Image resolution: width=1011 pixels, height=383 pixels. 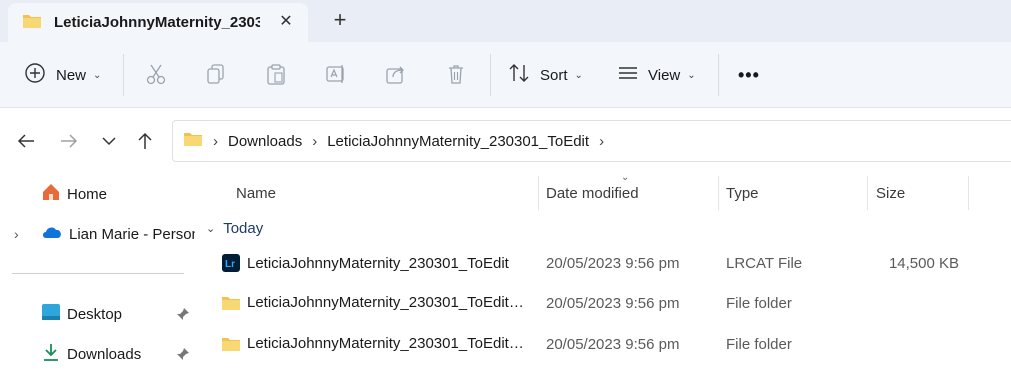 What do you see at coordinates (132, 234) in the screenshot?
I see `sidebar-item-label: Lian Marie - Personal` at bounding box center [132, 234].